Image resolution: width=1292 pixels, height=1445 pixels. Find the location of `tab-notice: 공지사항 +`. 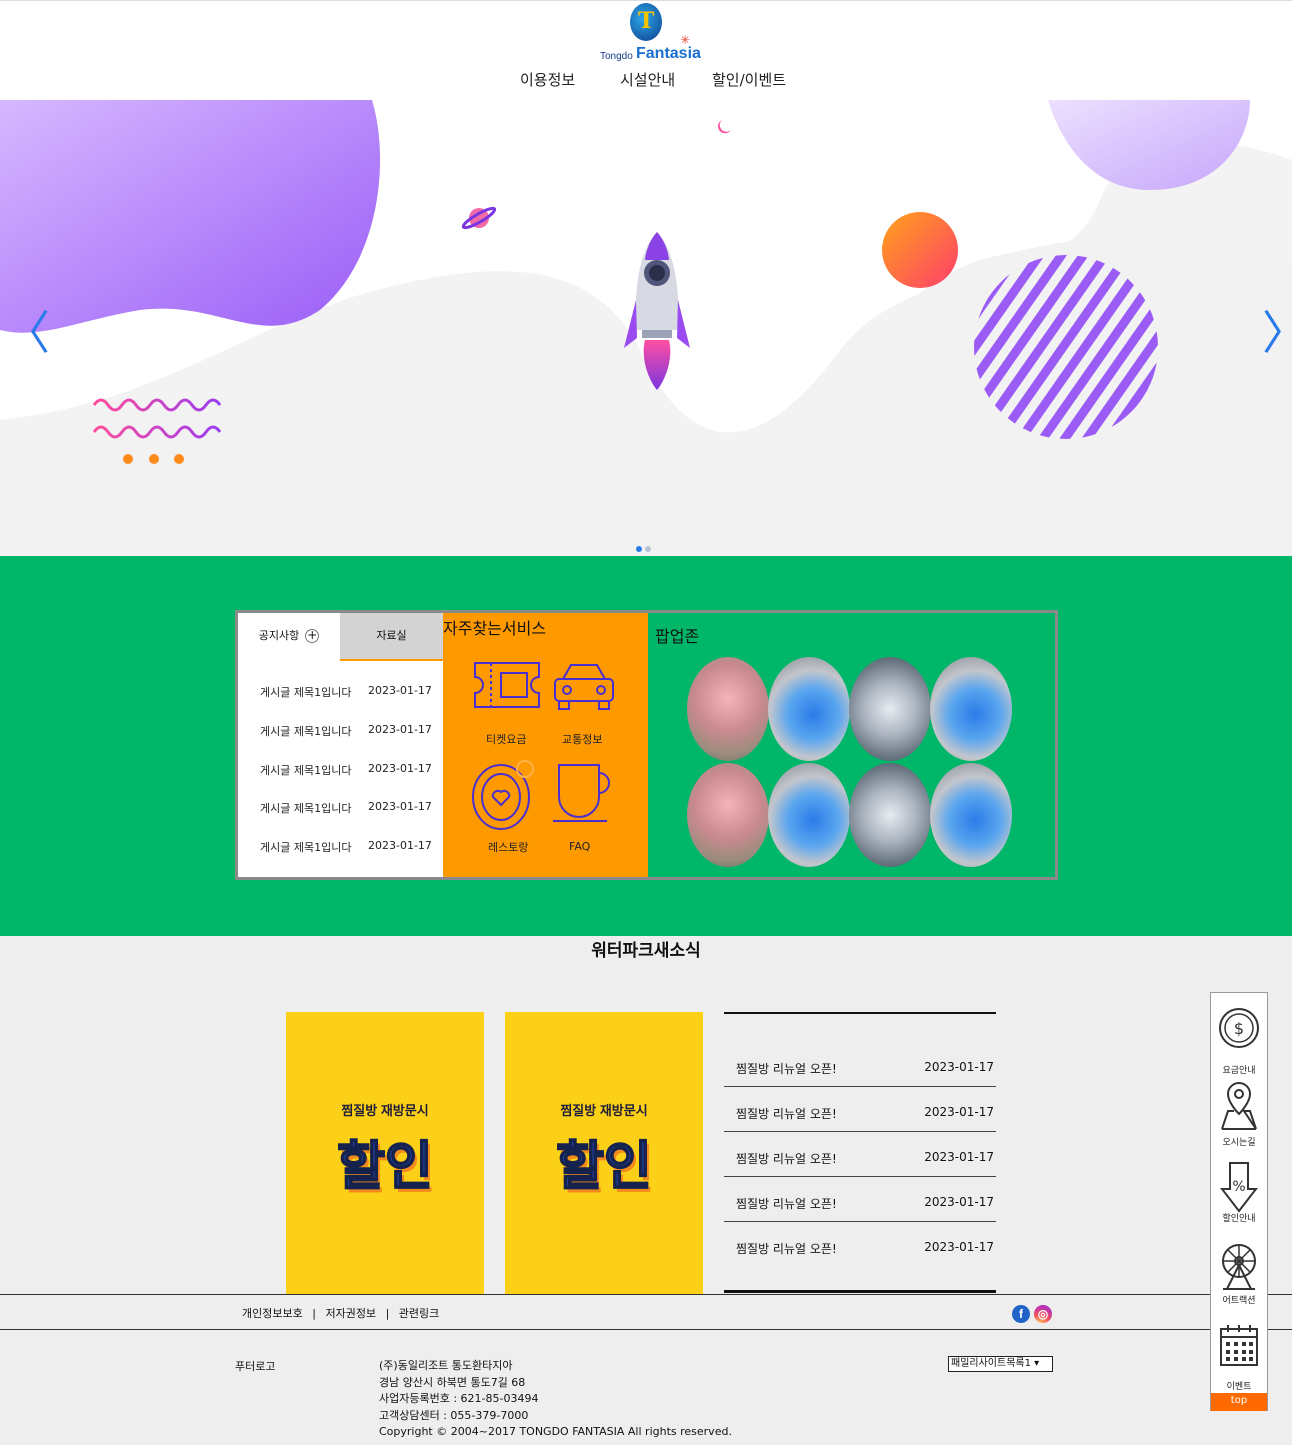

tab-notice: 공지사항 + is located at coordinates (289, 636).